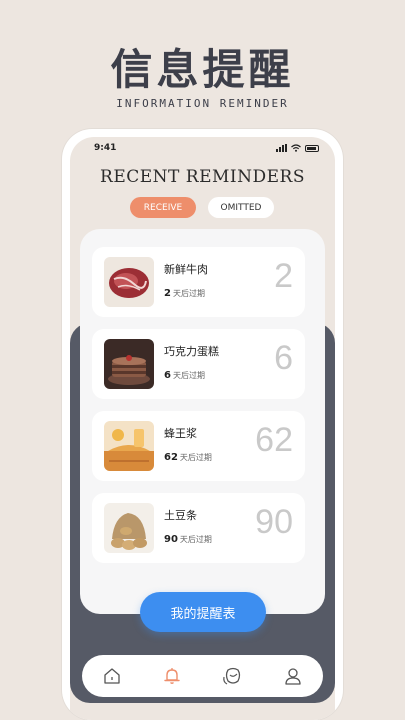 This screenshot has height=720, width=405. Describe the element at coordinates (105, 148) in the screenshot. I see `status-time: 9:41` at that location.